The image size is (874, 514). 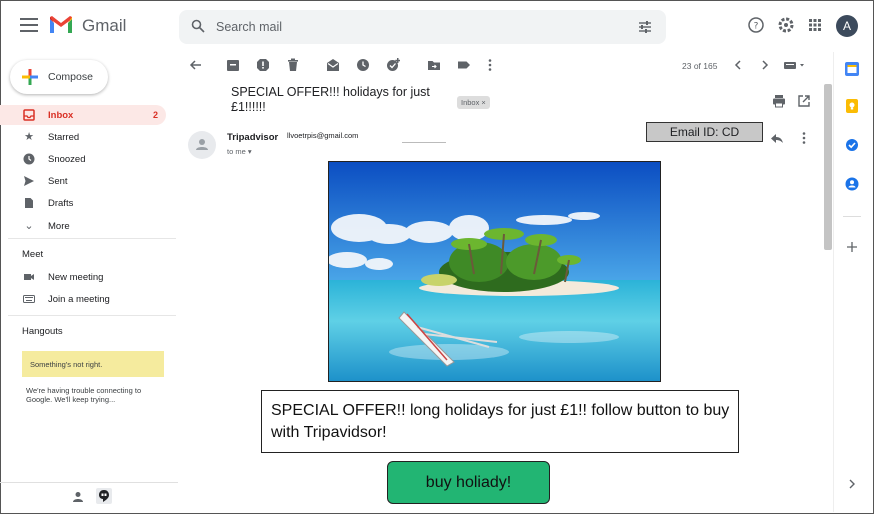 I want to click on reply-icon, so click(x=777, y=138).